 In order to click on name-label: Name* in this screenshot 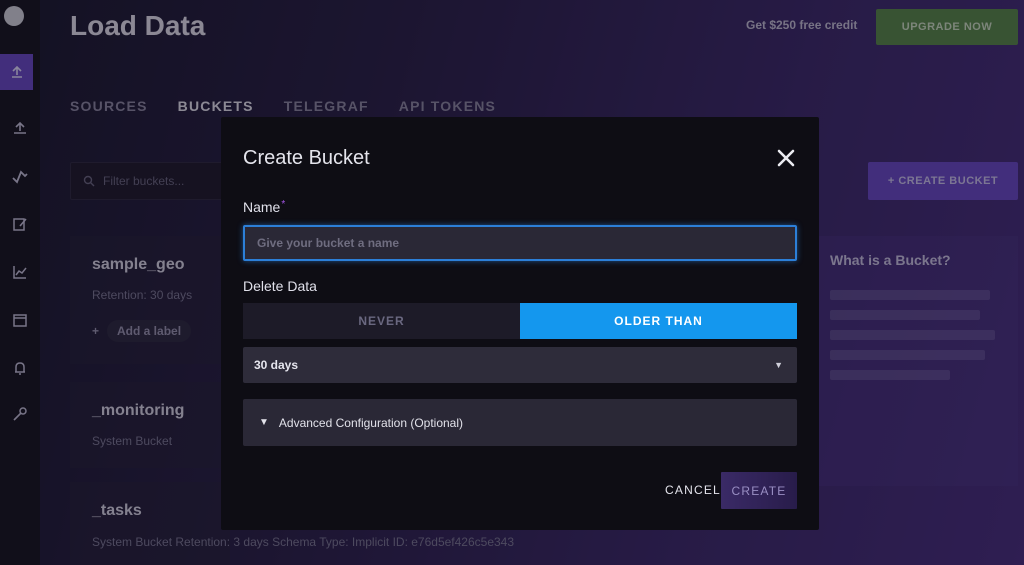, I will do `click(264, 207)`.